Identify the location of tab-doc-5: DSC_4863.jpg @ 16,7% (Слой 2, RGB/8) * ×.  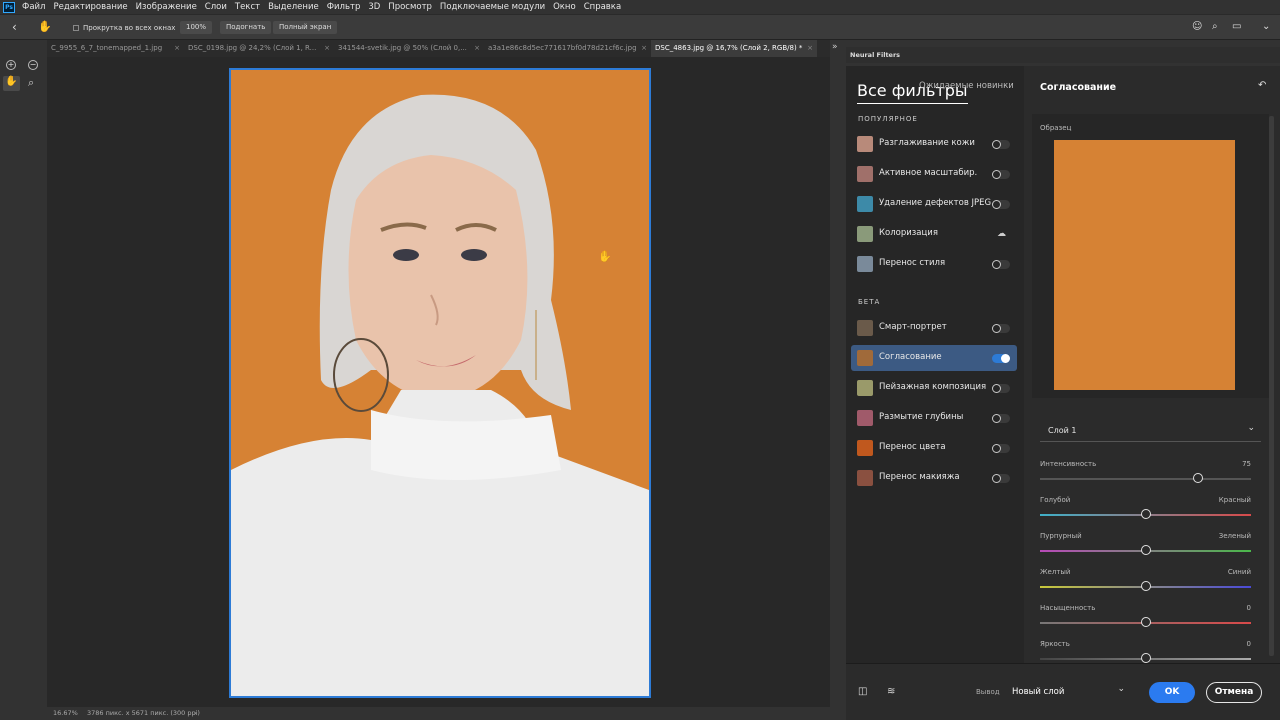
(734, 48).